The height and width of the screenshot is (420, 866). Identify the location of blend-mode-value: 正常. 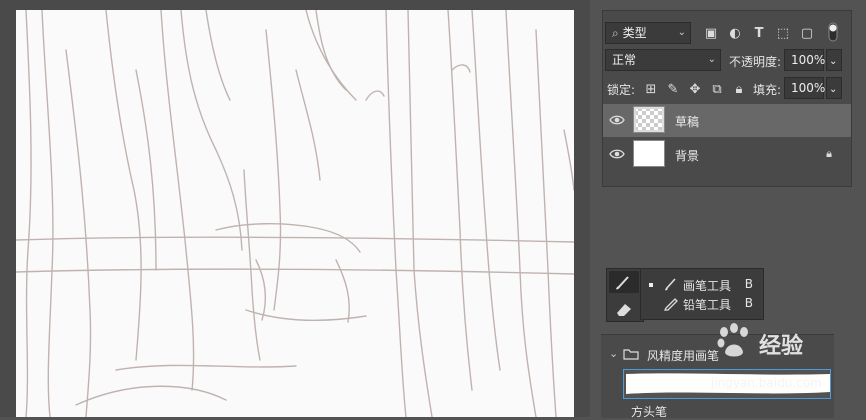
(624, 60).